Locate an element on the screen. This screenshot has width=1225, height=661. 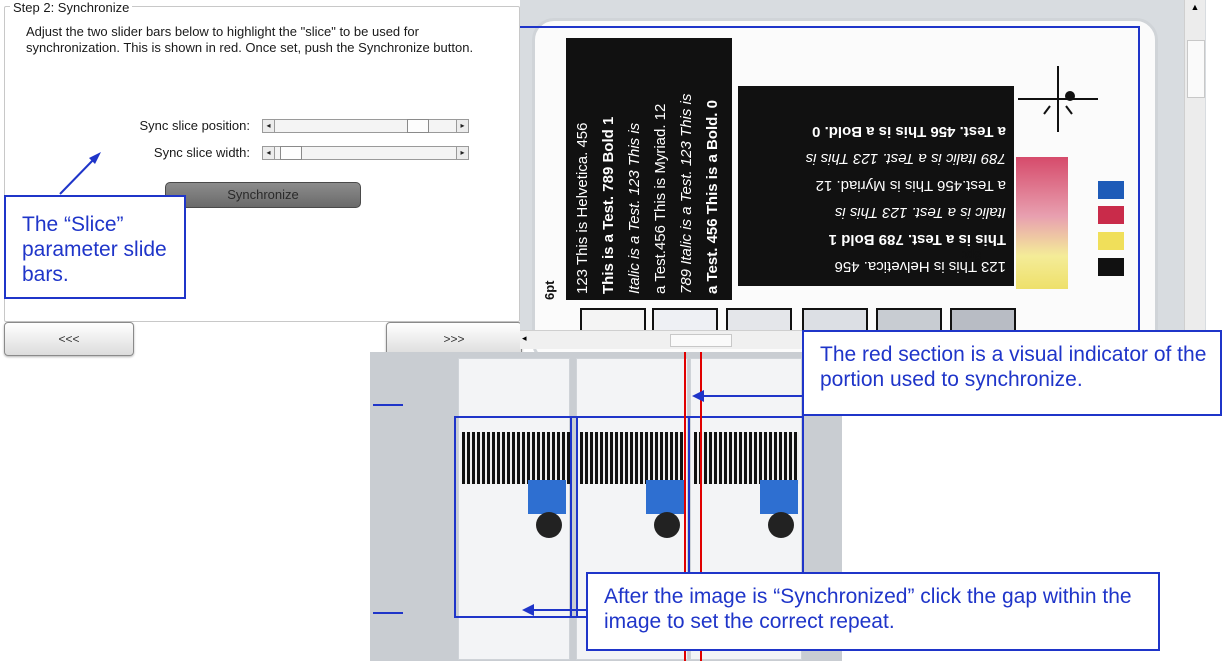
prev-button: <<< is located at coordinates (69, 339).